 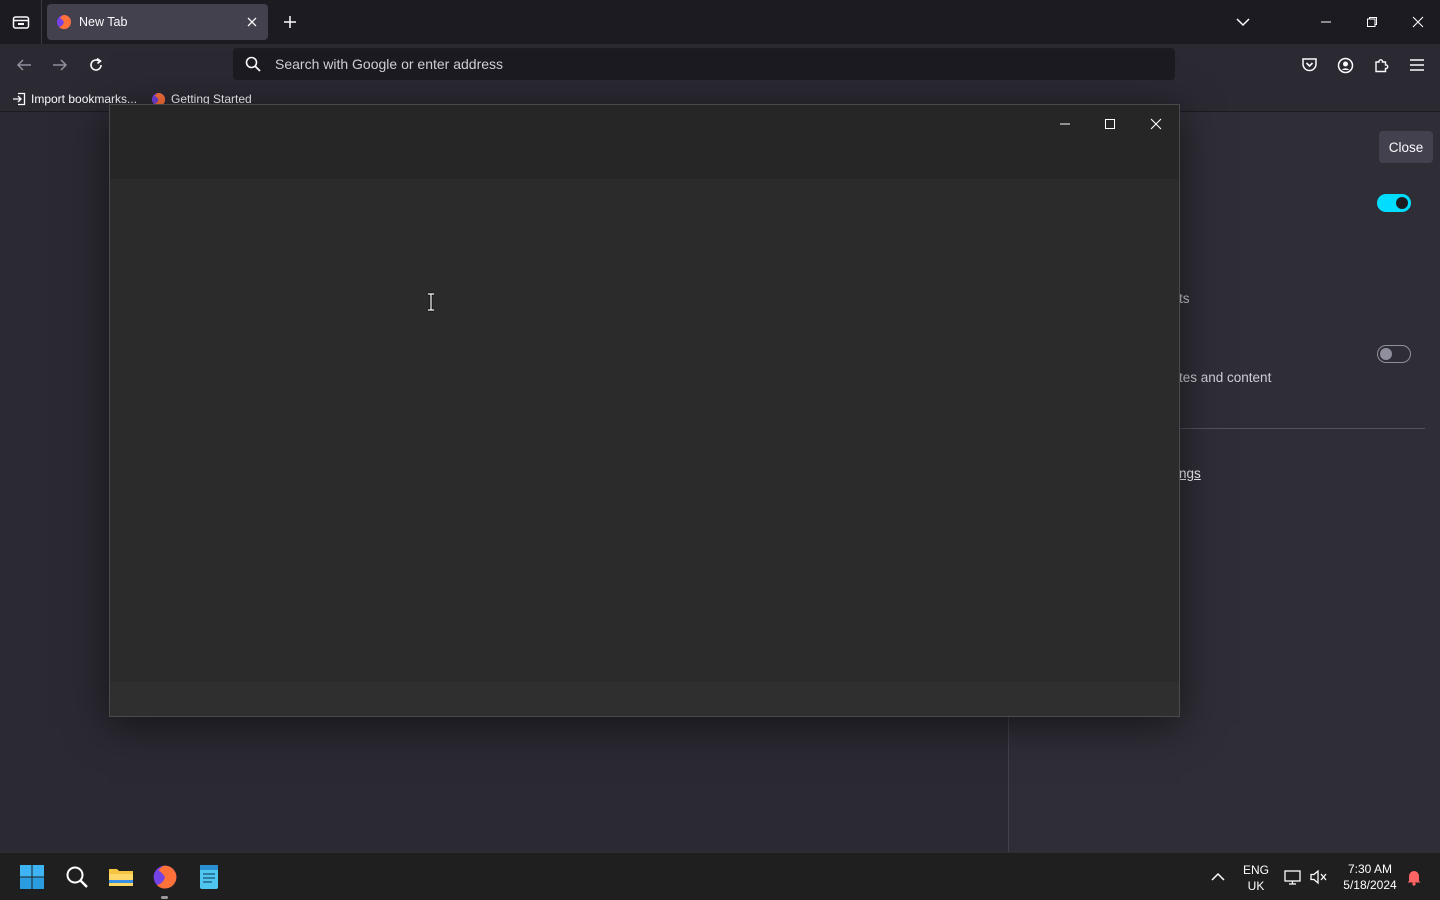 I want to click on taskbar-search-button, so click(x=77, y=877).